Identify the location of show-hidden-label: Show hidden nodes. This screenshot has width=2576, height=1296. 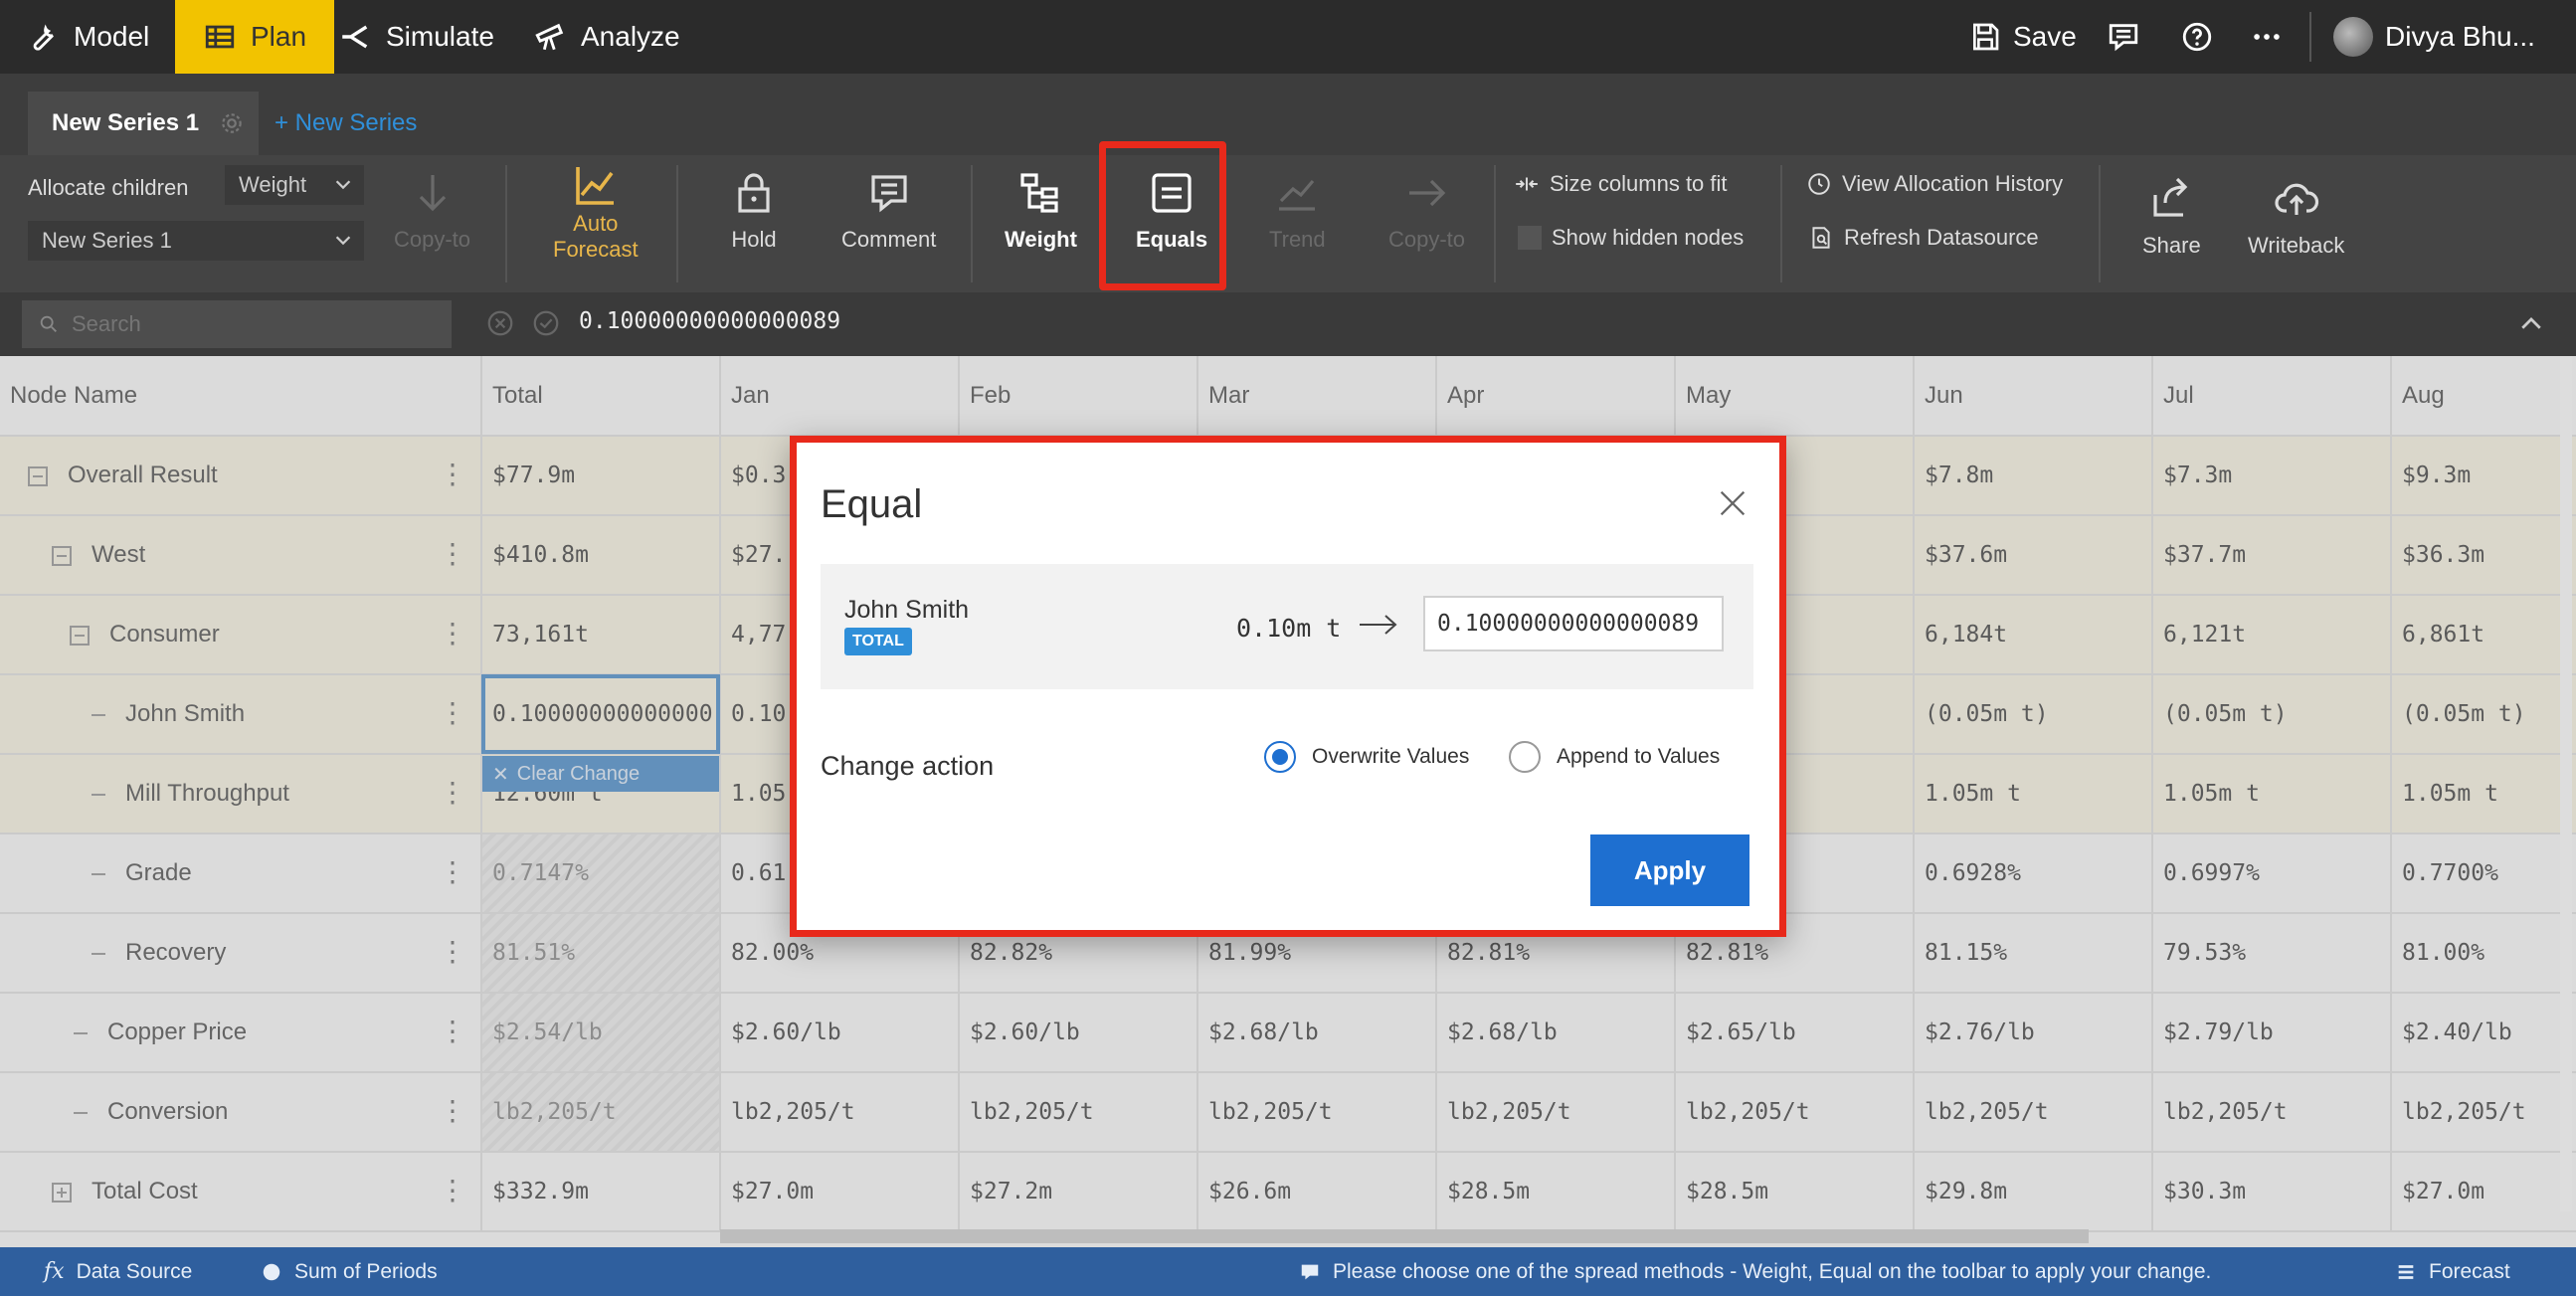
(1648, 238).